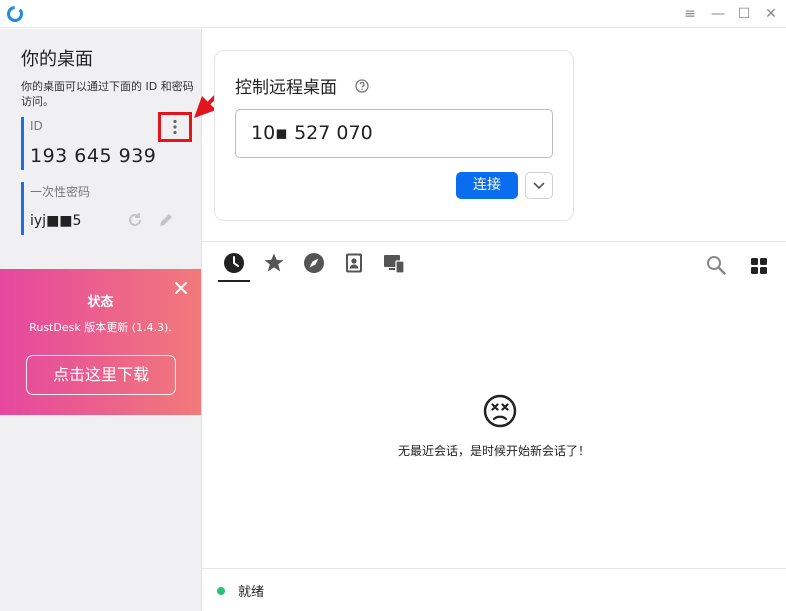 Image resolution: width=786 pixels, height=611 pixels. I want to click on compass-icon, so click(314, 263).